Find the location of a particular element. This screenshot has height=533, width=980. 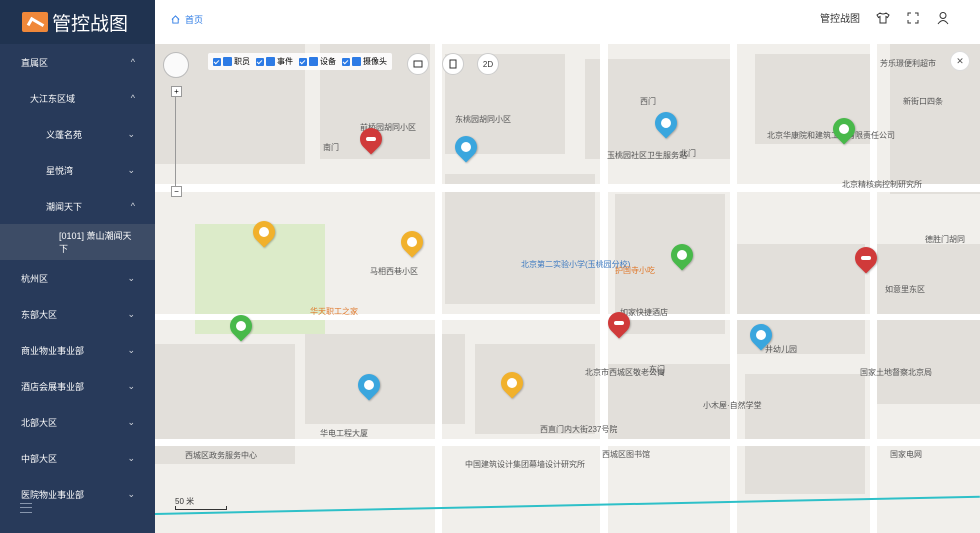

map-view-button is located at coordinates (418, 64).